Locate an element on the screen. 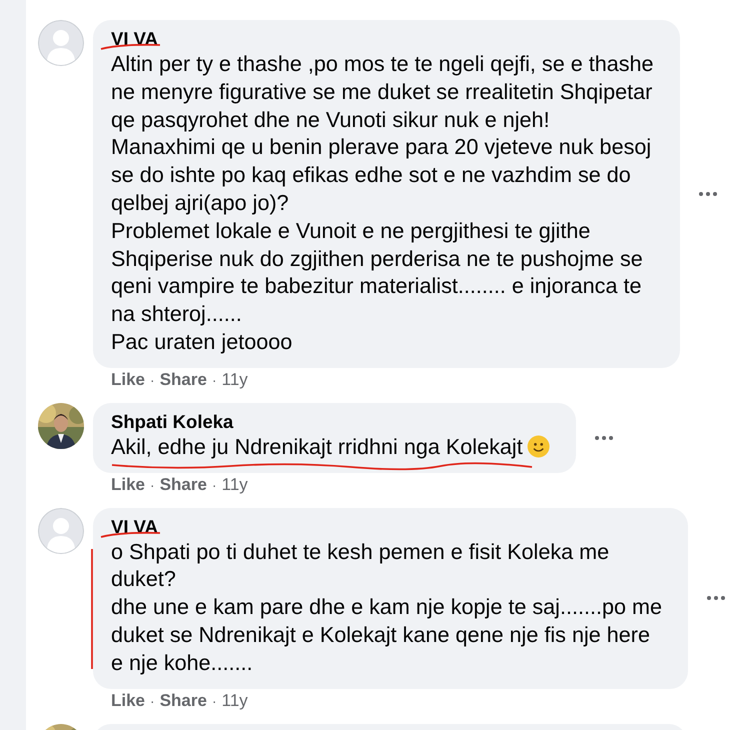 The image size is (752, 730). comment-text: Shqiperise nuk do zgjithen perderisa ne te pushojme se is located at coordinates (377, 258).